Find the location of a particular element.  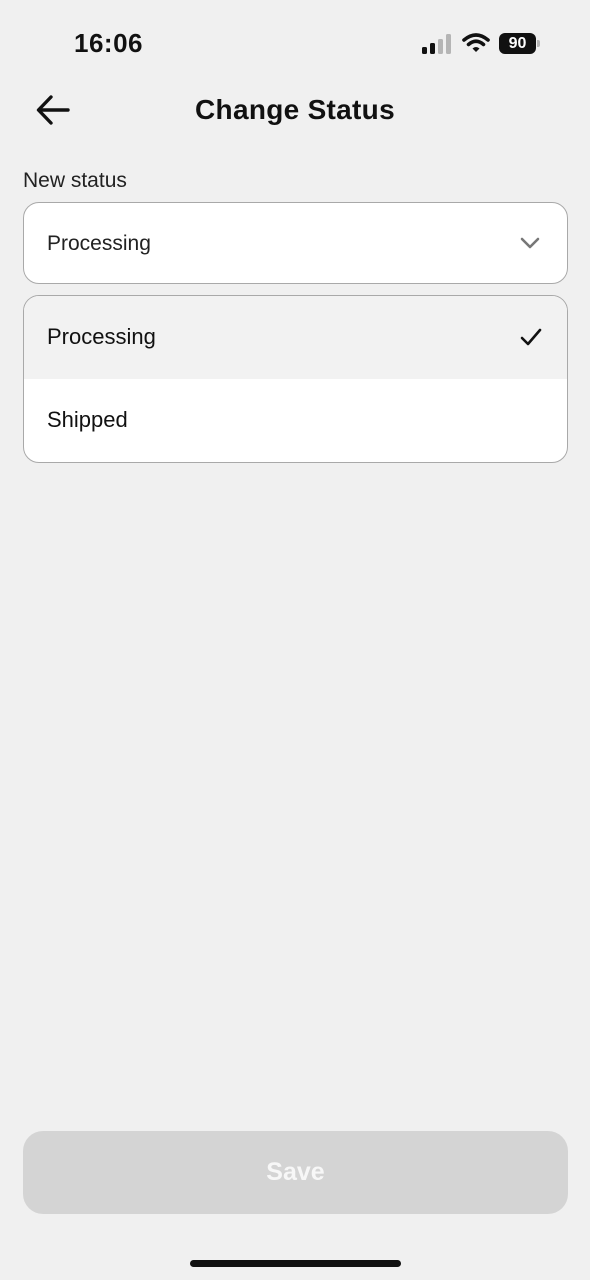

status-dropdown-menu: Processing Shipped is located at coordinates (295, 379).